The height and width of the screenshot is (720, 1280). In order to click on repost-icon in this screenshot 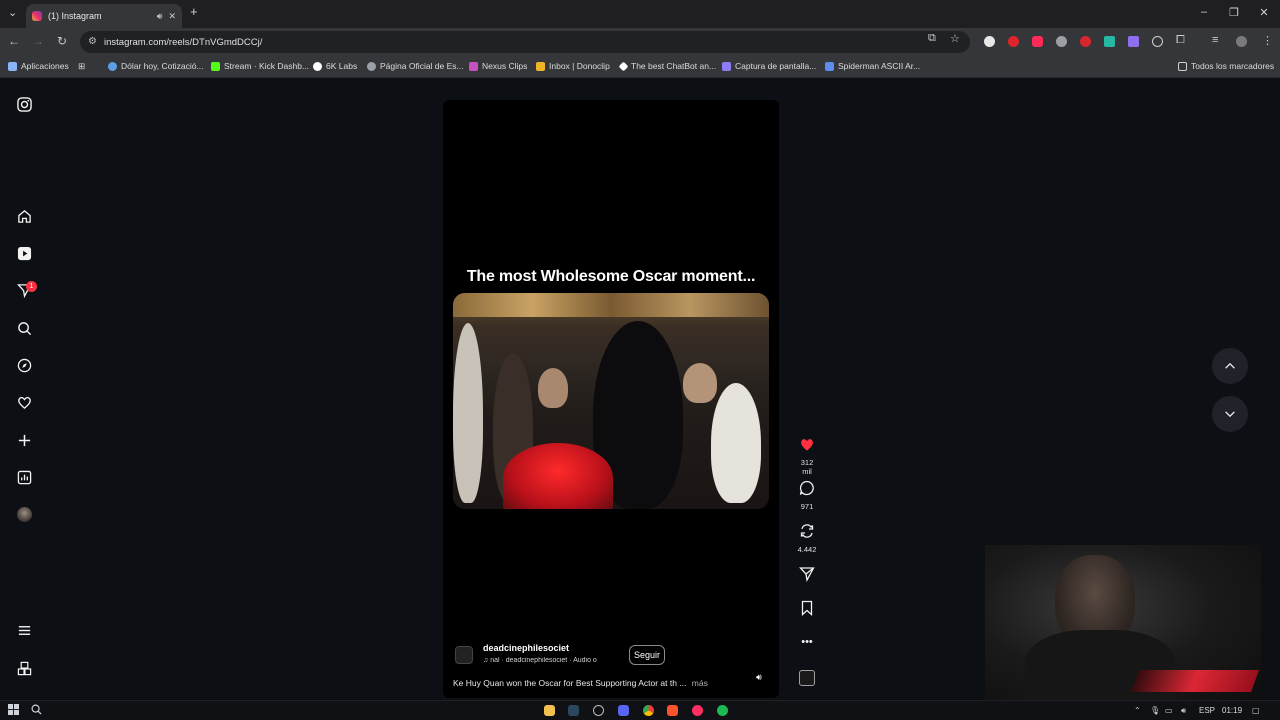, I will do `click(807, 533)`.